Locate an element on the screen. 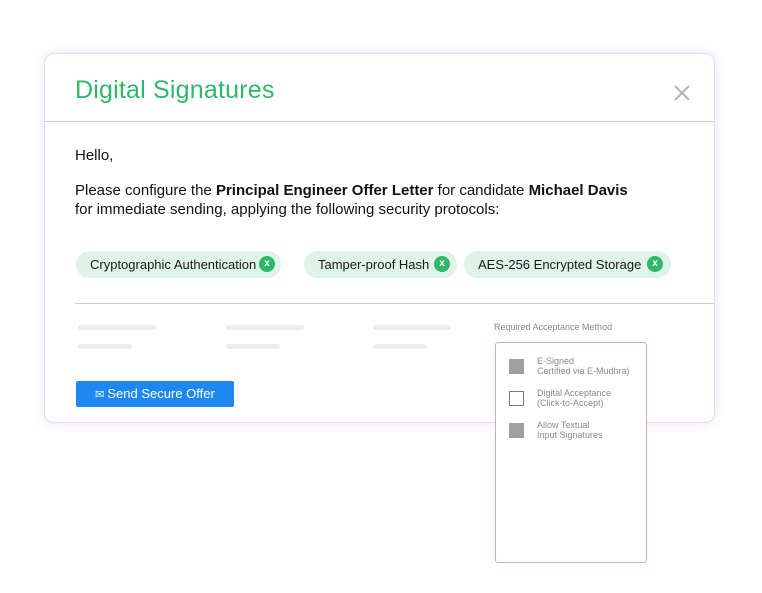  protocol-chip-cryptographic: Cryptographic Authentication x is located at coordinates (178, 264).